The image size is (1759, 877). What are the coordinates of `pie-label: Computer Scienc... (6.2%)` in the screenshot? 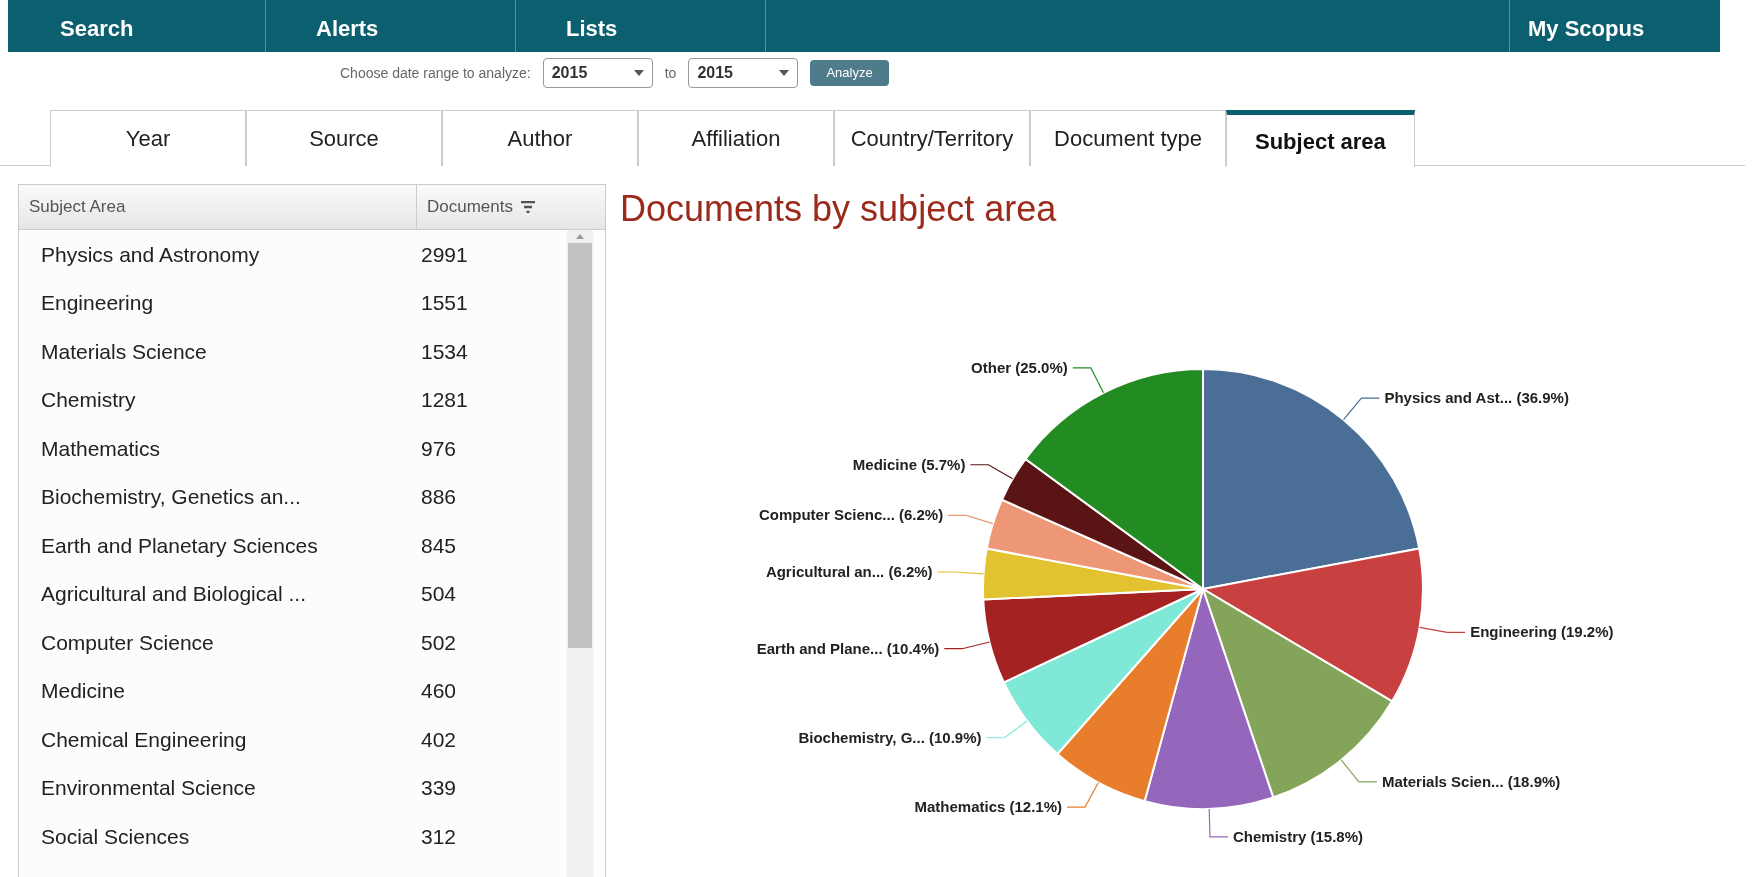 It's located at (851, 515).